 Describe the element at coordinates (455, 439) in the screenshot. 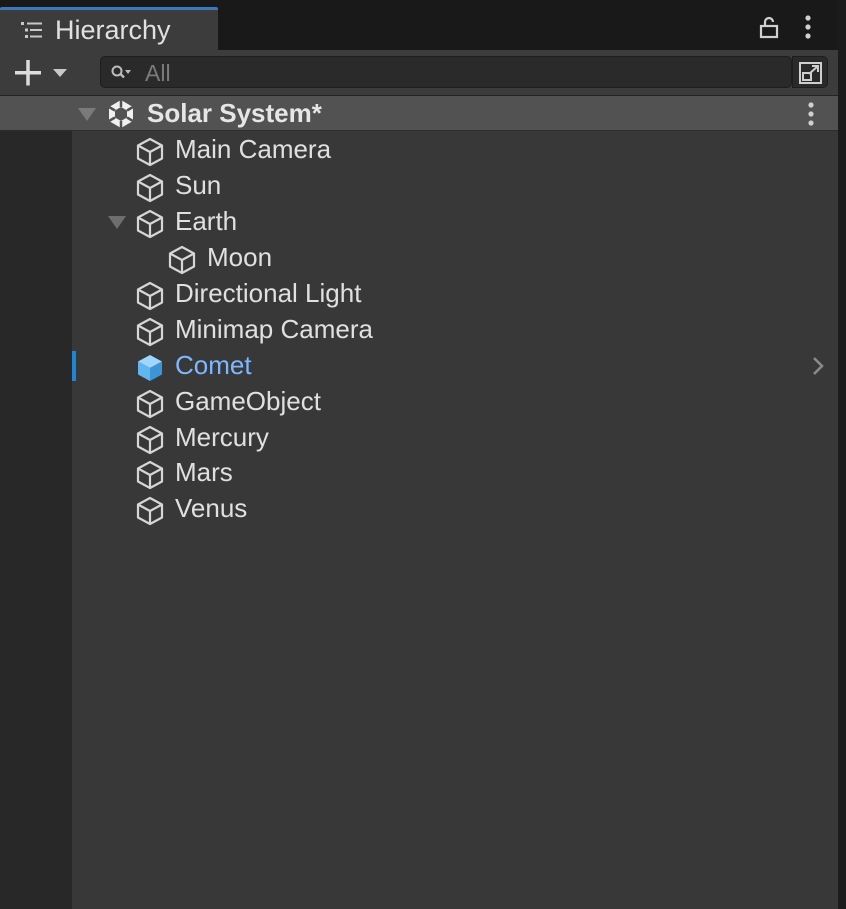

I see `tree-item-mercury: Mercury` at that location.